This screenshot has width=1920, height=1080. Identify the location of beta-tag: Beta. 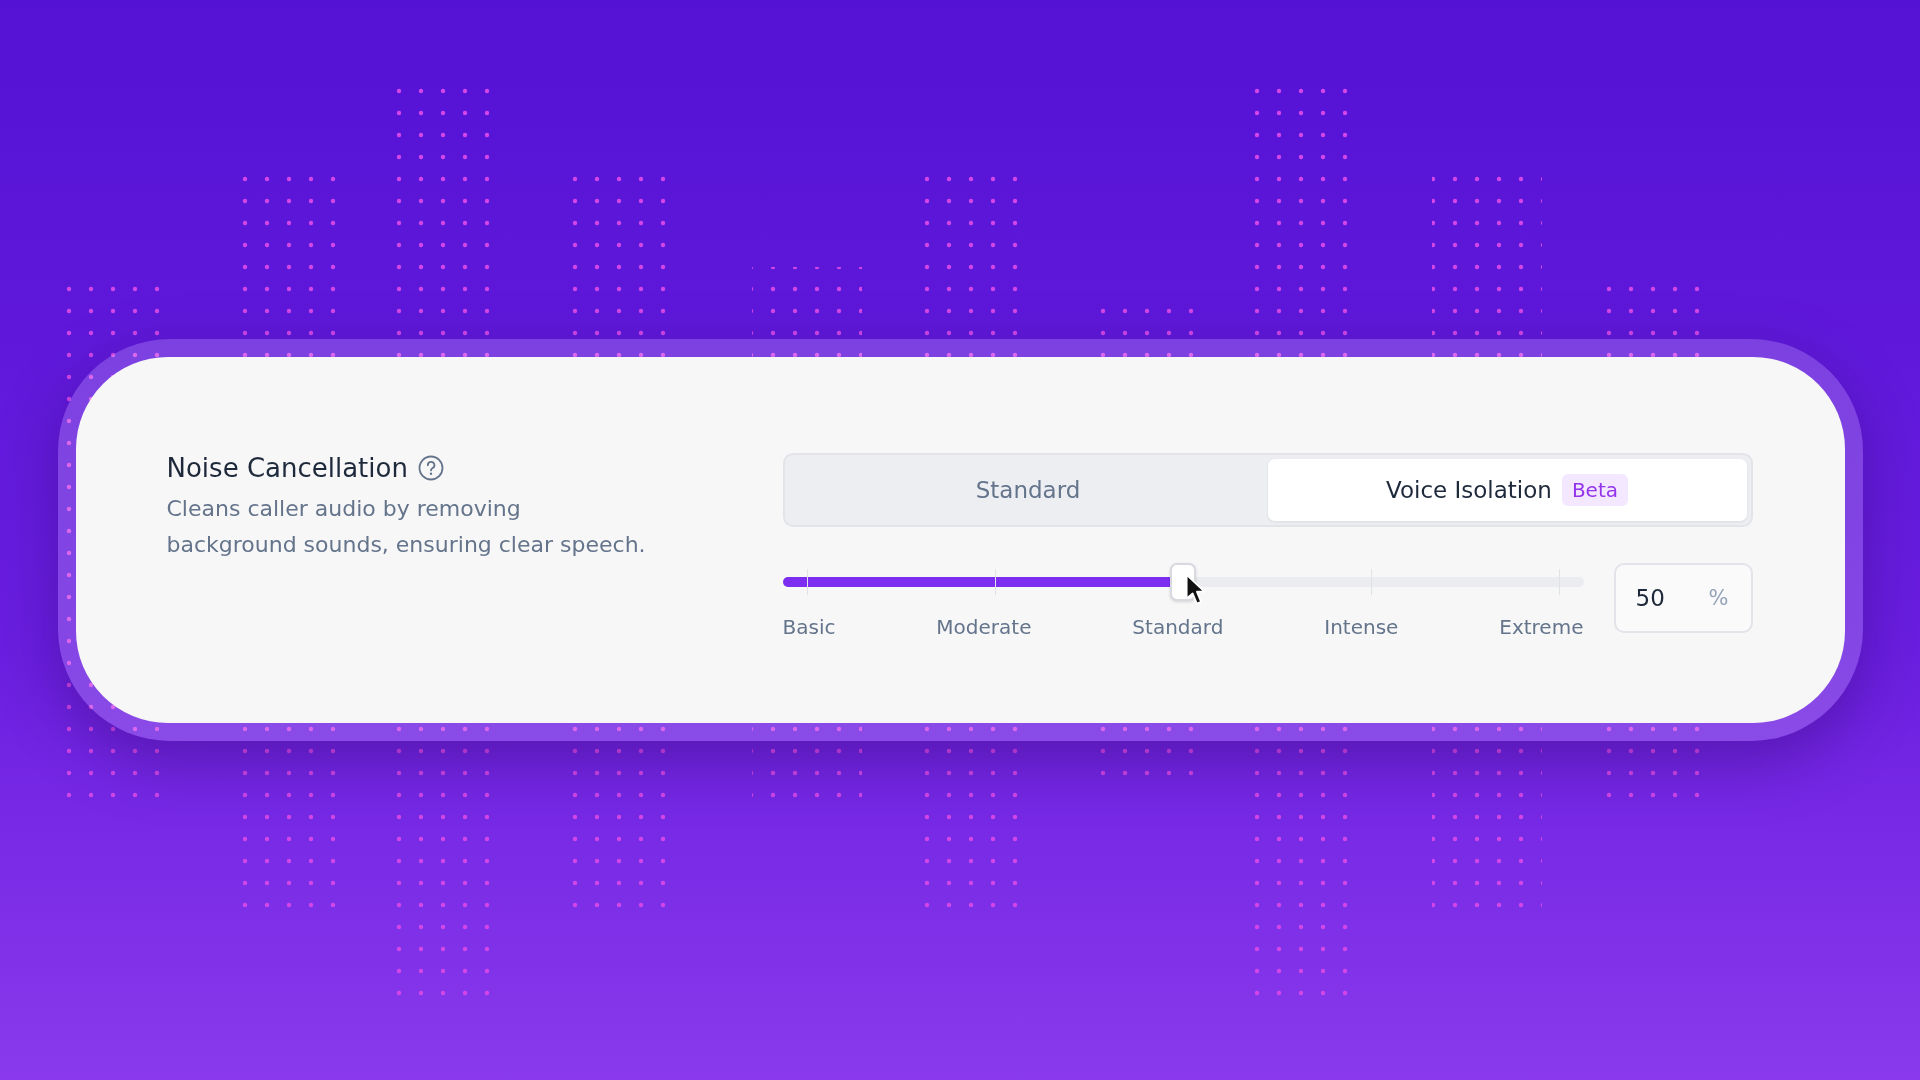
(1594, 490).